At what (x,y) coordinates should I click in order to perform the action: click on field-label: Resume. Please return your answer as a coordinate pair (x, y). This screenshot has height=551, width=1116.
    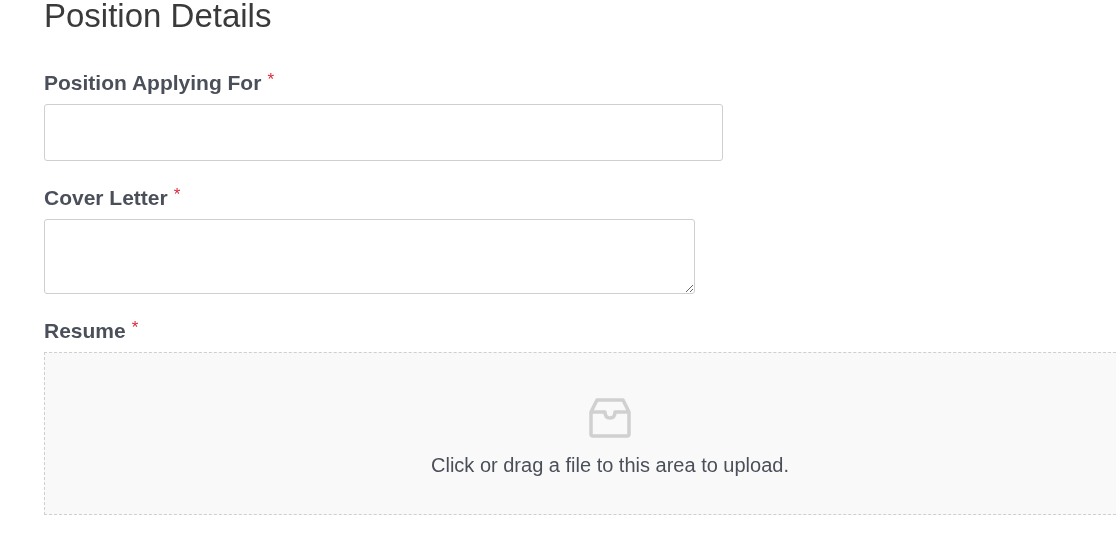
    Looking at the image, I should click on (85, 331).